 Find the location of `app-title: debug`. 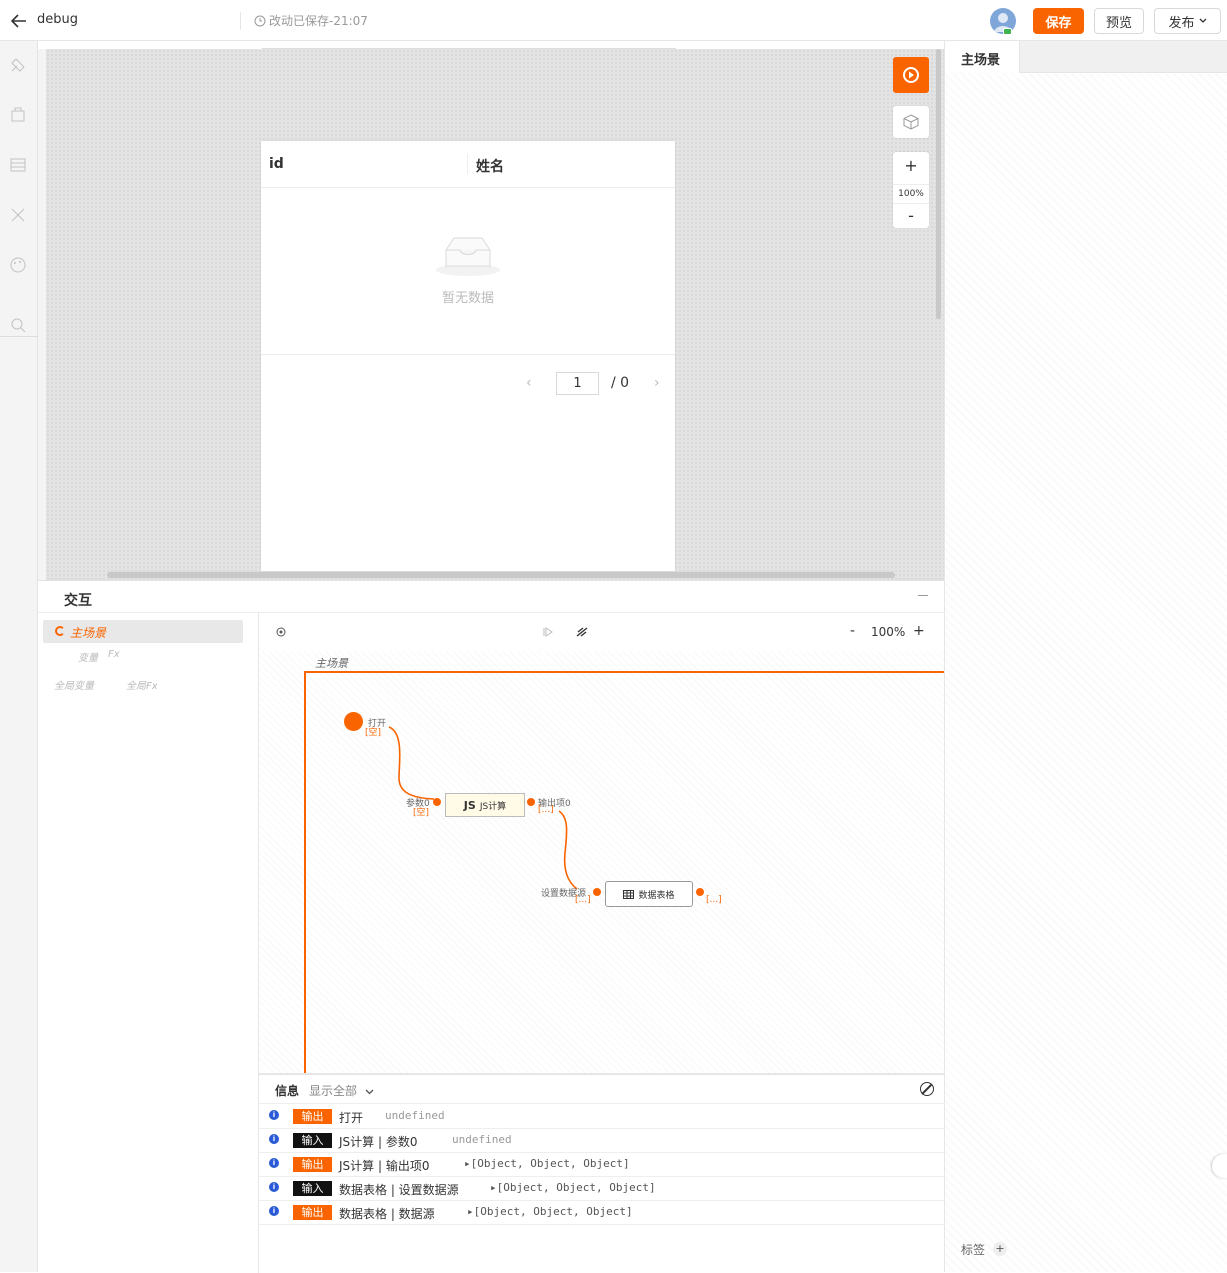

app-title: debug is located at coordinates (57, 19).